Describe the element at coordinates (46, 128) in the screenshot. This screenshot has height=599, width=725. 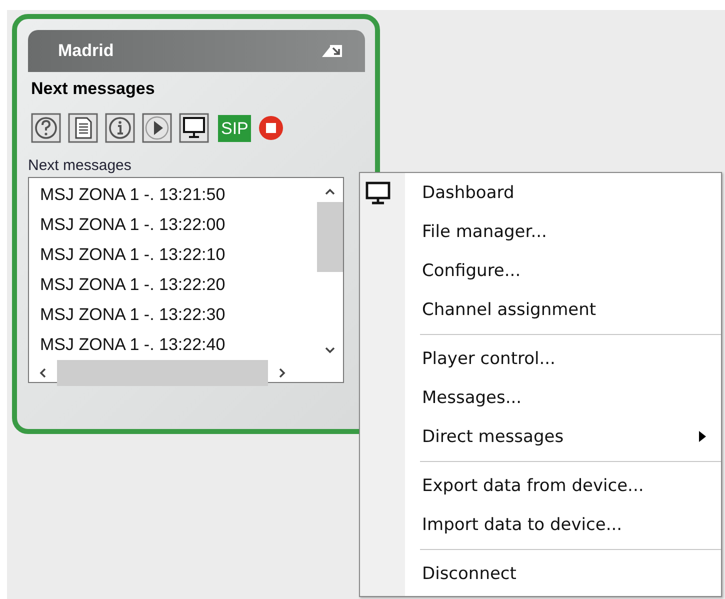
I see `help-icon` at that location.